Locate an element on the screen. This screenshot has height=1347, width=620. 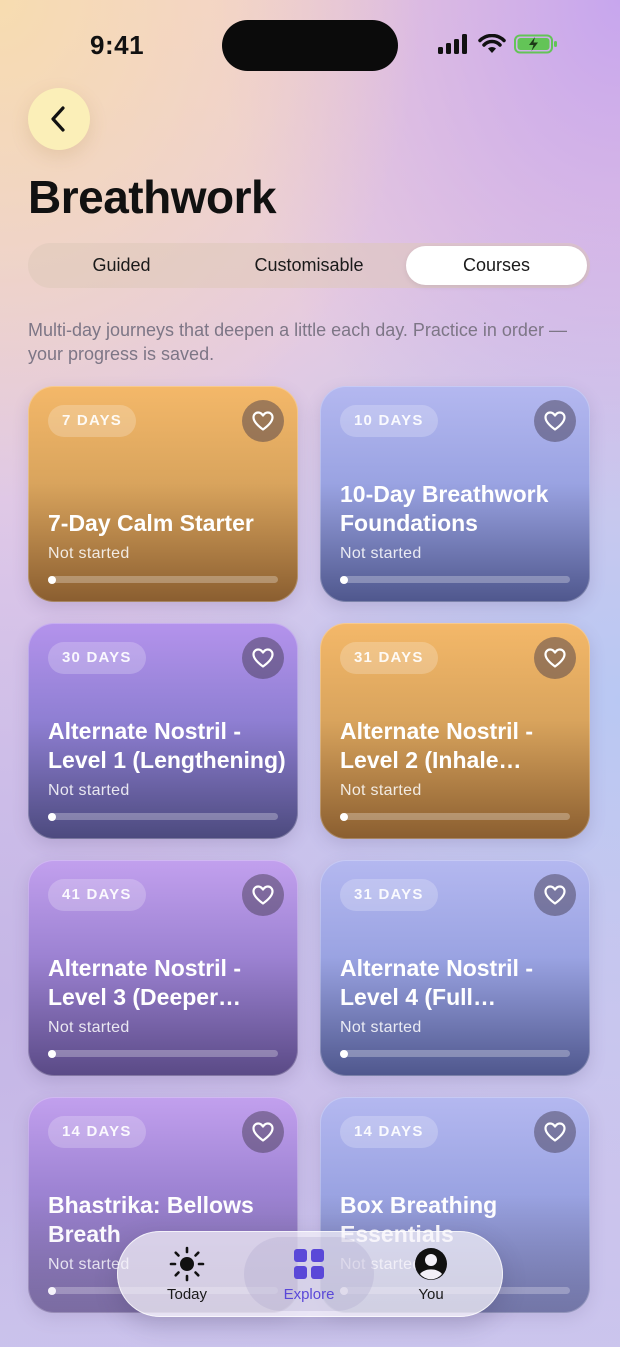
segmented-control: Guided Customisable Courses is located at coordinates (309, 265).